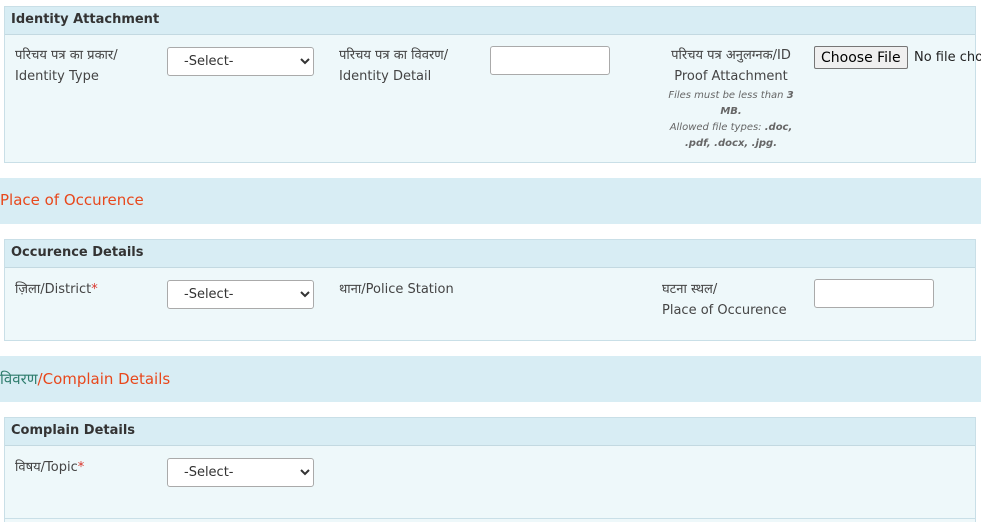 Image resolution: width=981 pixels, height=522 pixels. What do you see at coordinates (490, 379) in the screenshot?
I see `complain-details-section-bar: विवरण/Complain Details` at bounding box center [490, 379].